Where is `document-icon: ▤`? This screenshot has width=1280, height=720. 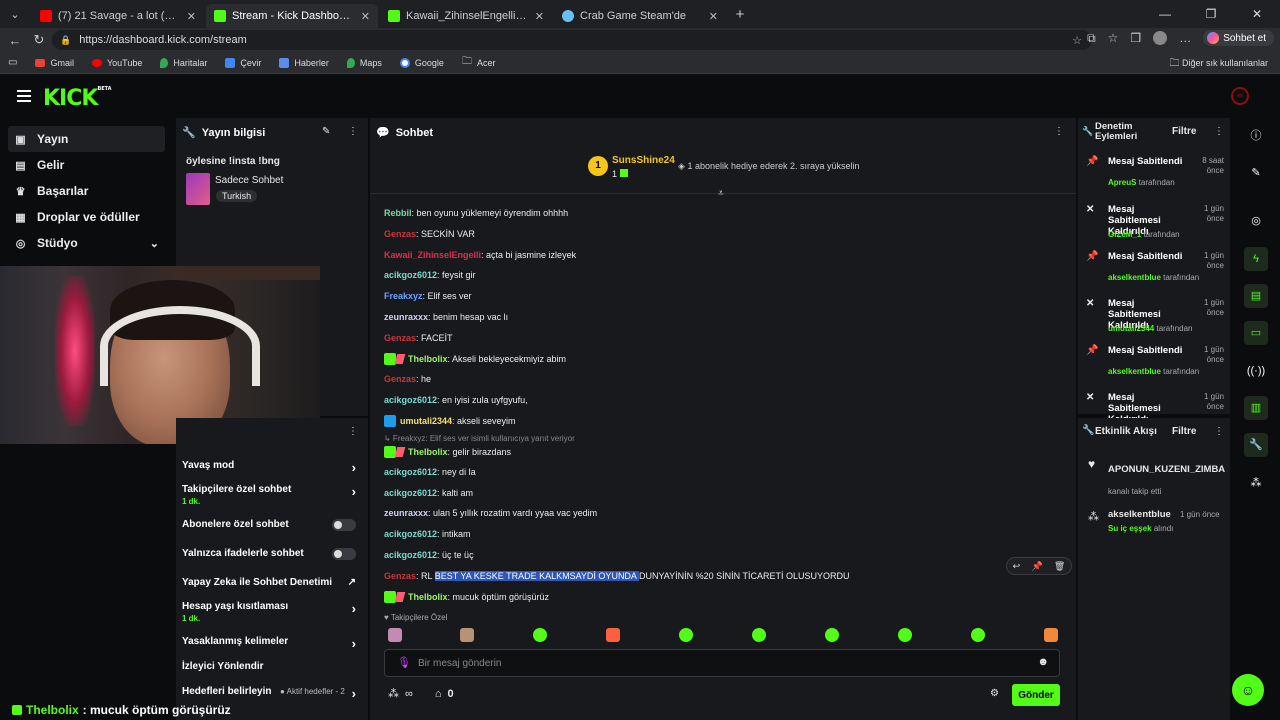 document-icon: ▤ is located at coordinates (1256, 296).